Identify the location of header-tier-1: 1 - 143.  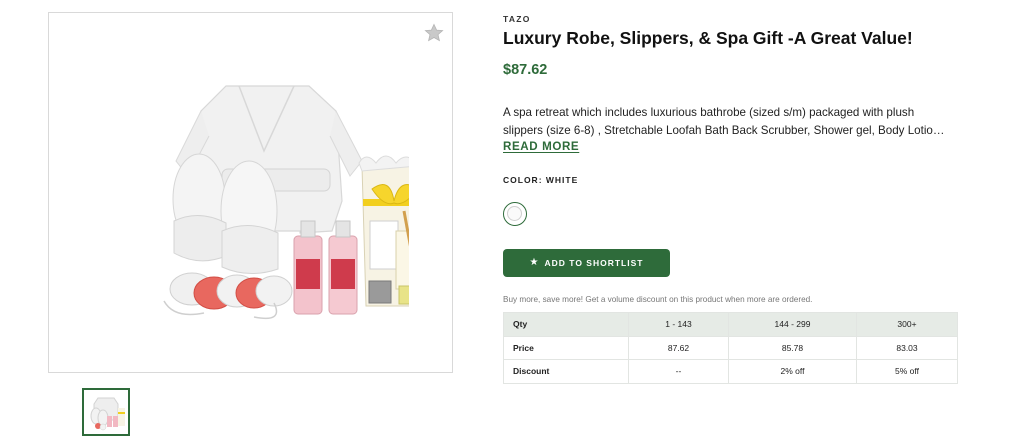
(678, 324).